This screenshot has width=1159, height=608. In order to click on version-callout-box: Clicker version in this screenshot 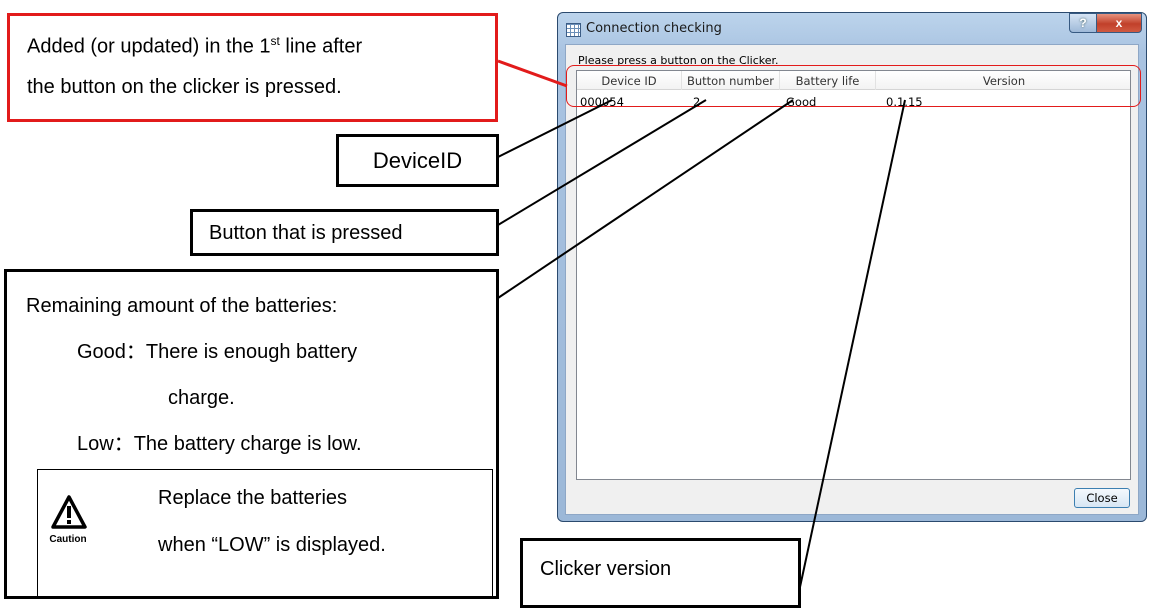, I will do `click(660, 573)`.